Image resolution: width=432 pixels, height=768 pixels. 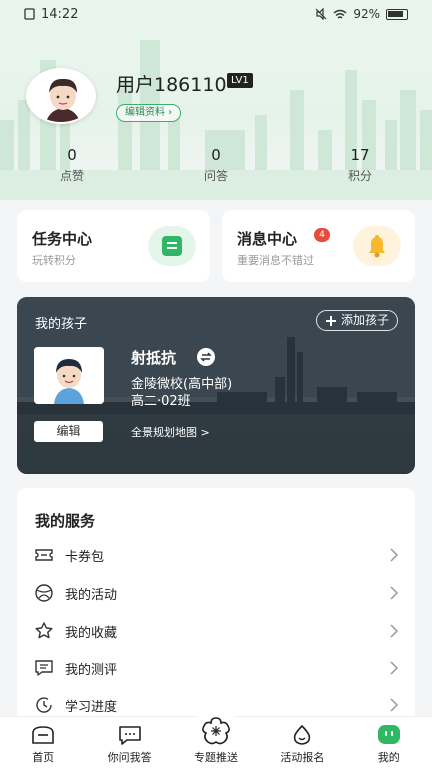 I want to click on flower-icon, so click(x=216, y=731).